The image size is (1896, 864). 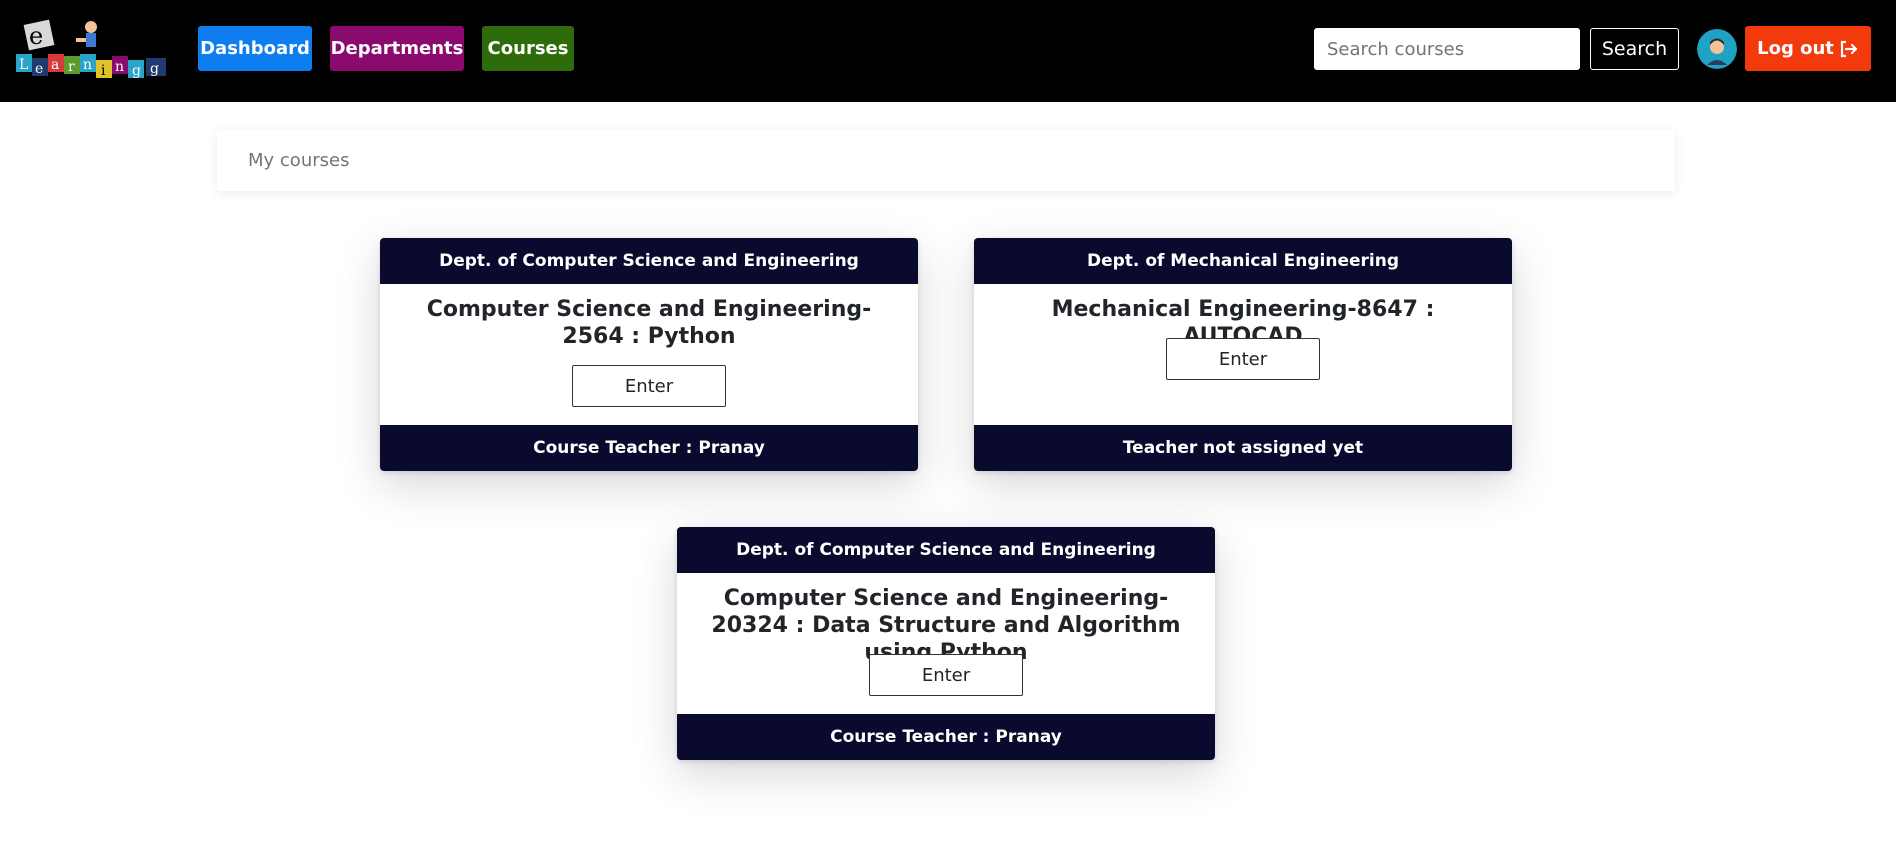 What do you see at coordinates (1795, 48) in the screenshot?
I see `logout-label: Log out` at bounding box center [1795, 48].